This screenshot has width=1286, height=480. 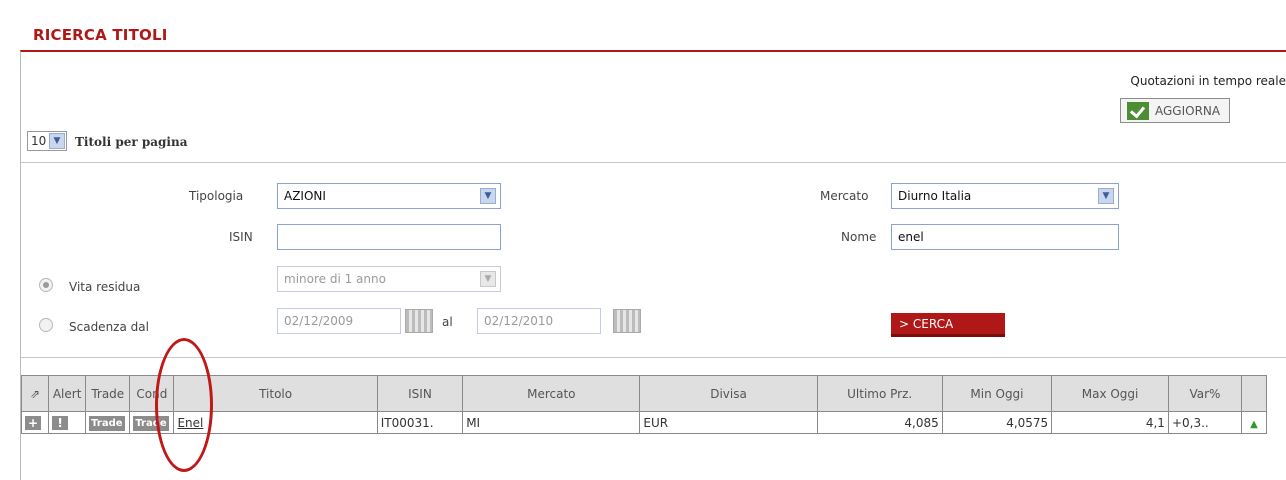 I want to click on highlight-oval, so click(x=184, y=405).